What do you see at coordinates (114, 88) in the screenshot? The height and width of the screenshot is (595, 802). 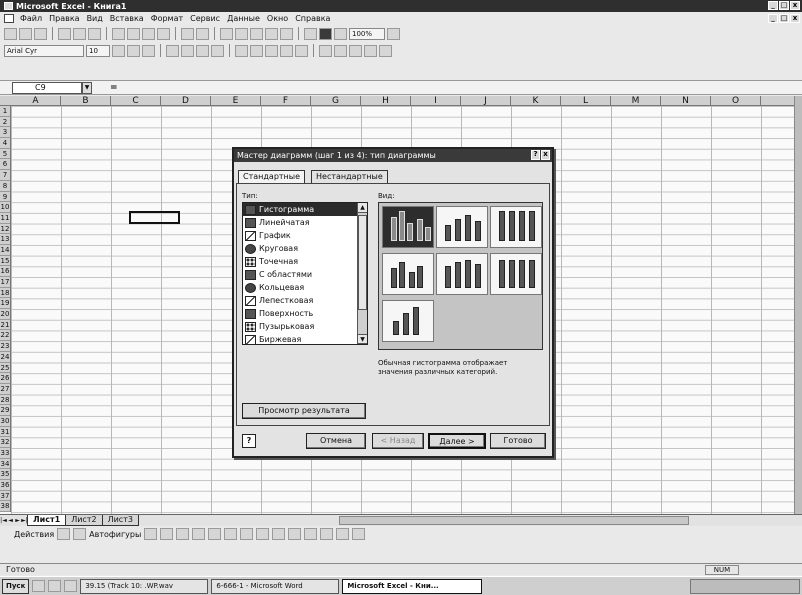 I see `formula-equals: =` at bounding box center [114, 88].